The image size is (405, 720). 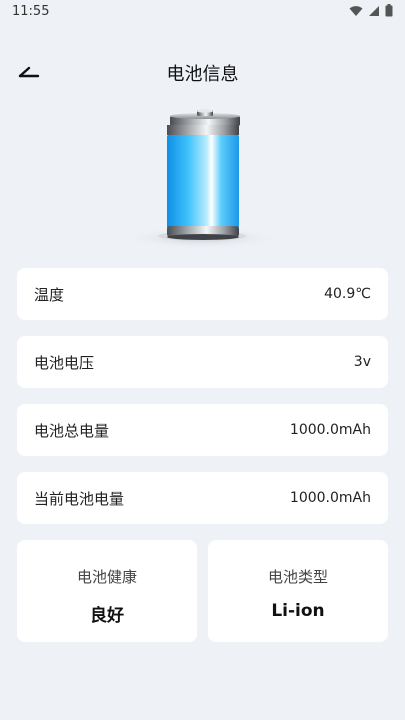 What do you see at coordinates (347, 294) in the screenshot?
I see `info-row-value: 40.9℃` at bounding box center [347, 294].